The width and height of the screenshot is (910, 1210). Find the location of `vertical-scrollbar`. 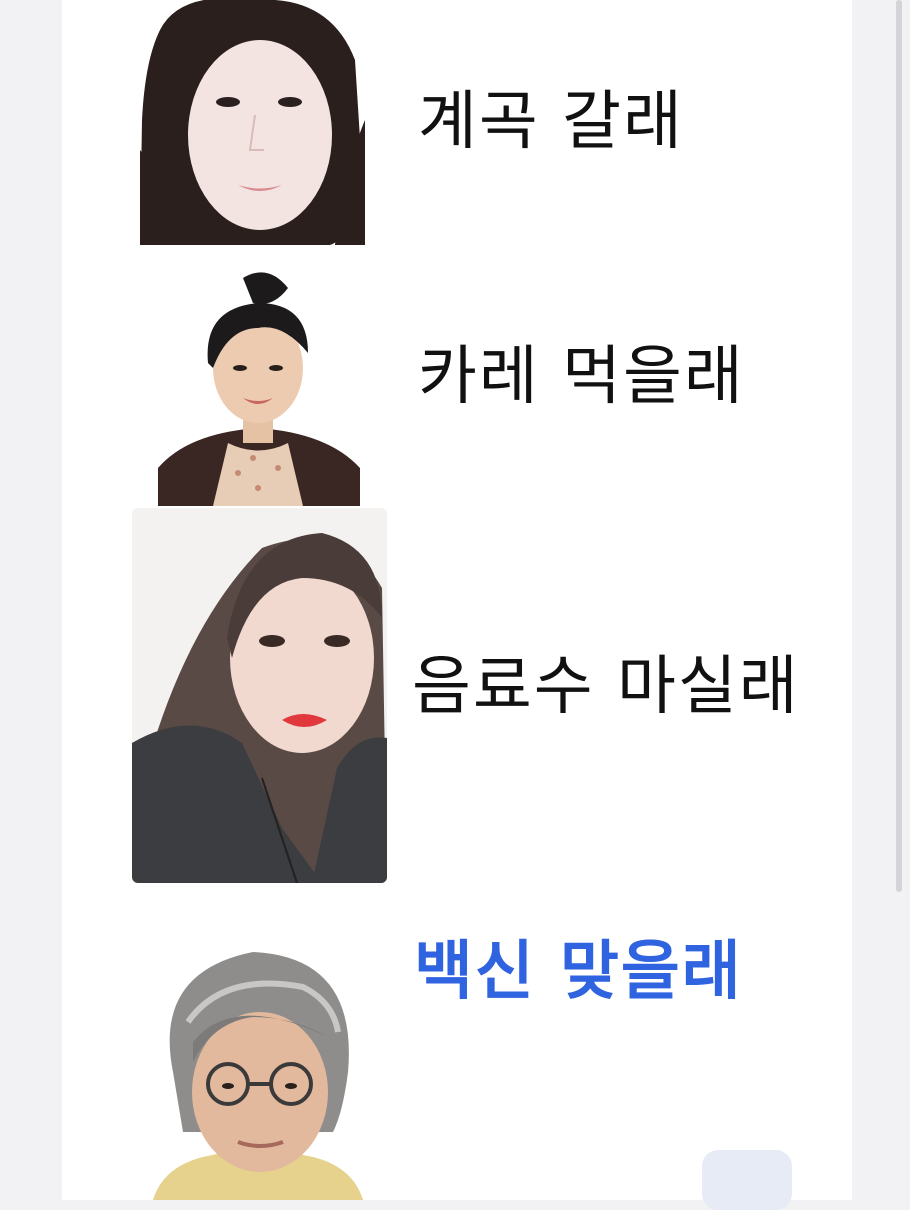

vertical-scrollbar is located at coordinates (899, 446).